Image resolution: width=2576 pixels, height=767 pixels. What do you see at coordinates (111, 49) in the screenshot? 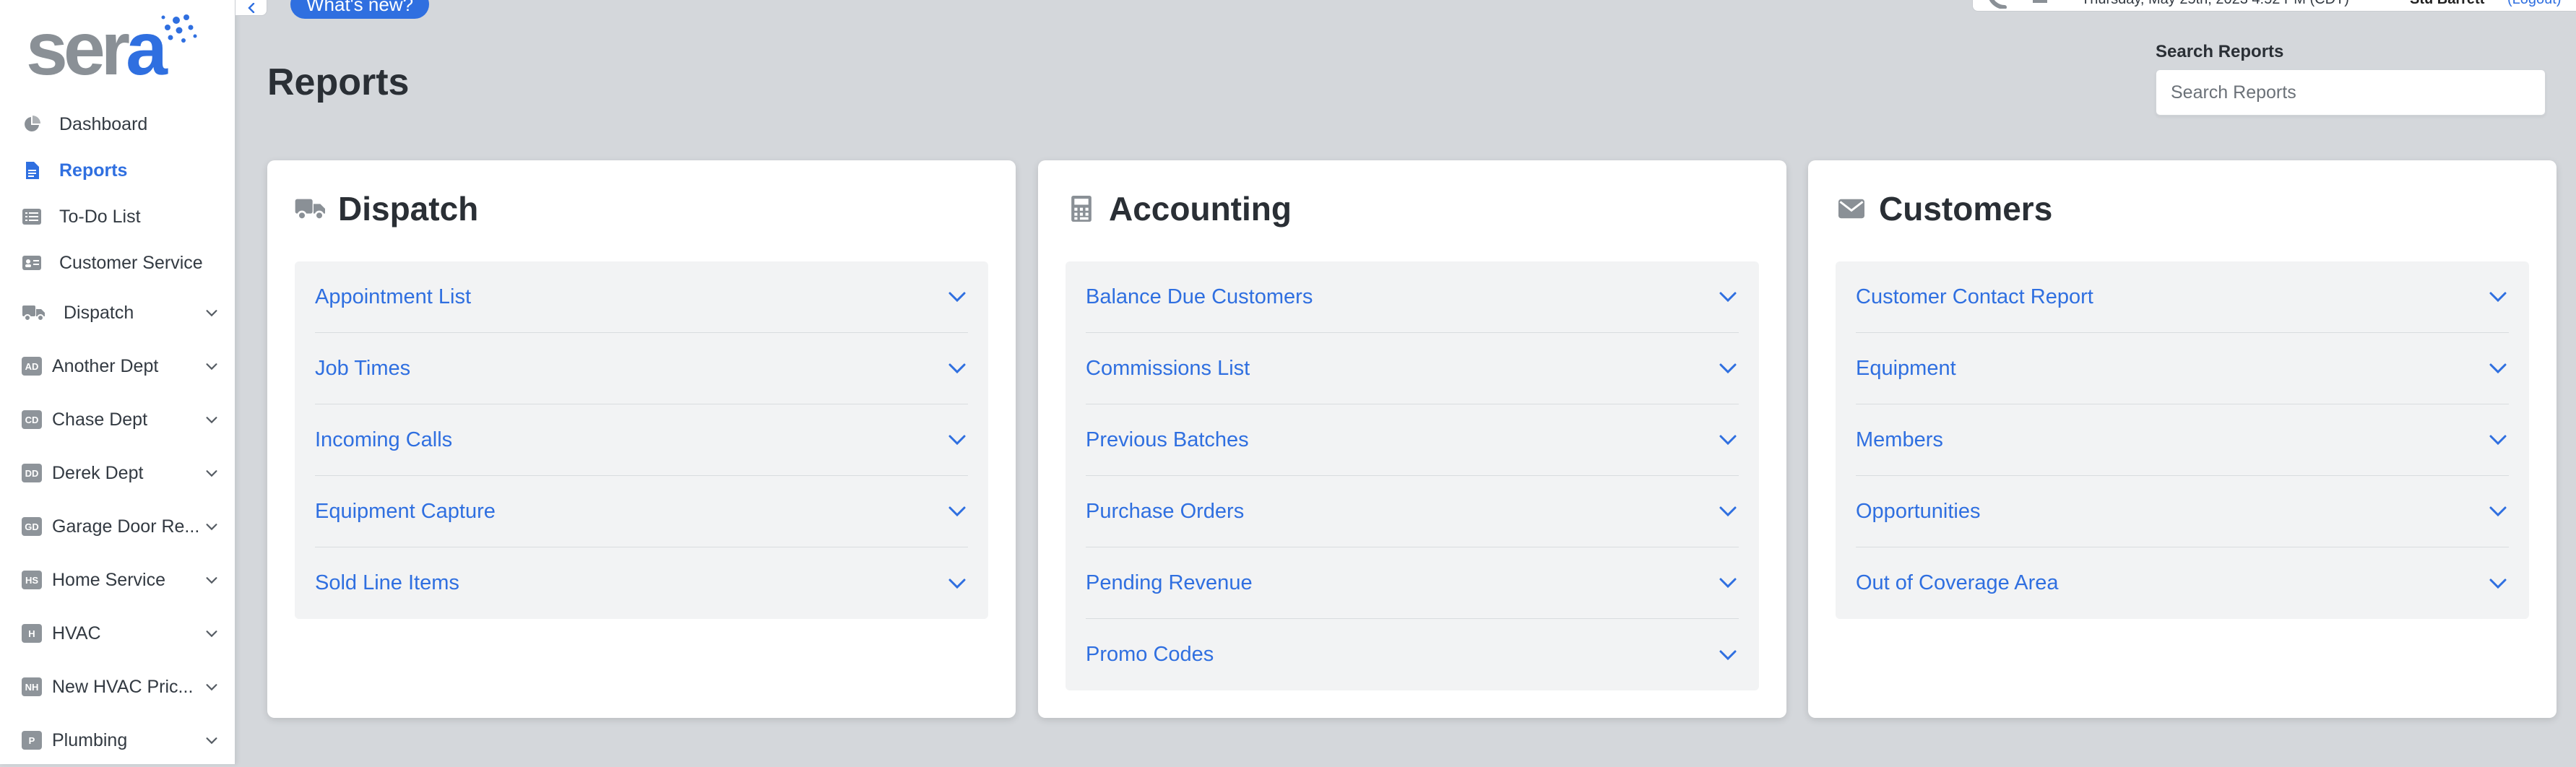
I see `sera-logo: sera` at bounding box center [111, 49].